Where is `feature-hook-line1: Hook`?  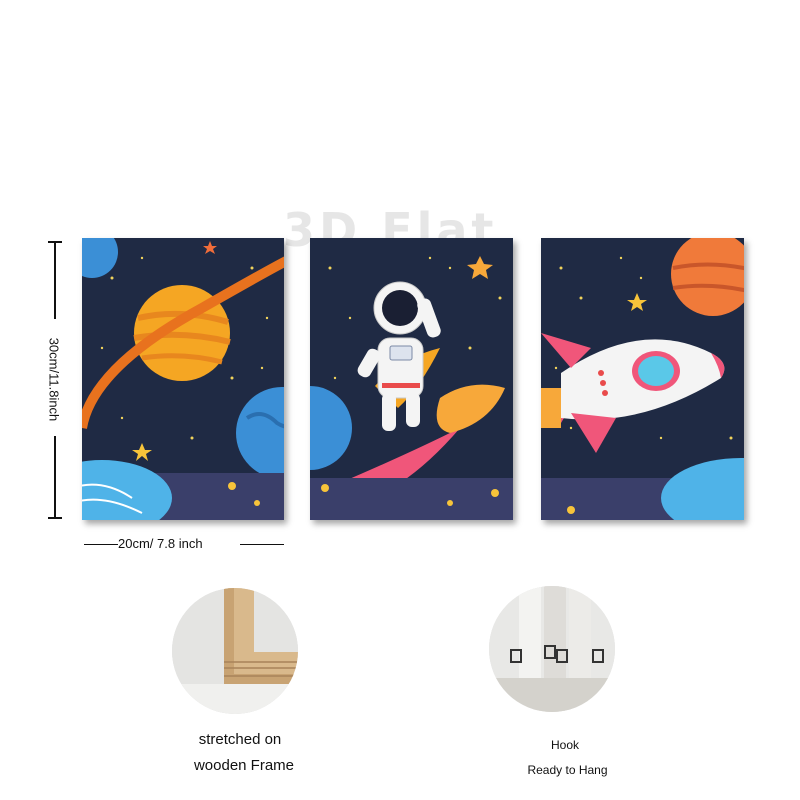
feature-hook-line1: Hook is located at coordinates (564, 745).